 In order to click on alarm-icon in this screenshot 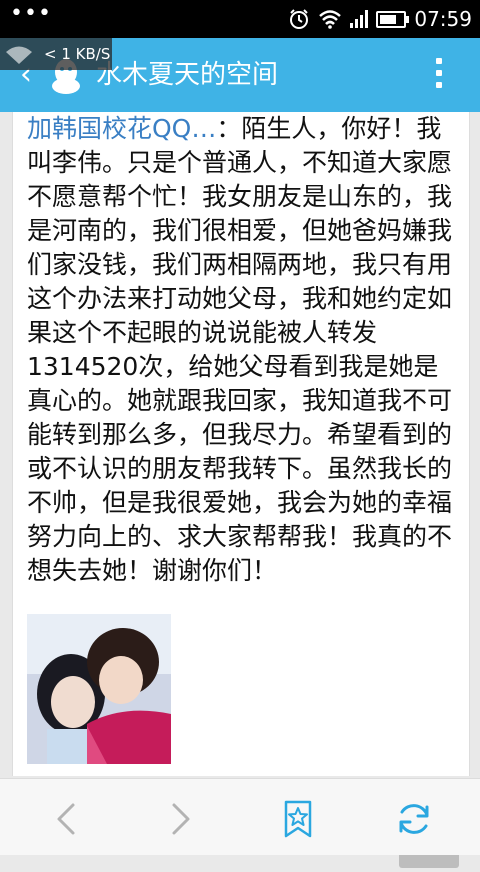, I will do `click(299, 19)`.